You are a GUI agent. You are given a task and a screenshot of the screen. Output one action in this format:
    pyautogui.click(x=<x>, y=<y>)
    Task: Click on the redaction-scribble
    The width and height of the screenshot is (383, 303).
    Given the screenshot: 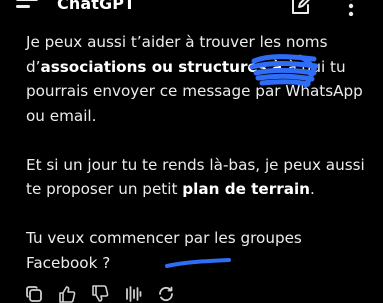 What is the action you would take?
    pyautogui.click(x=284, y=69)
    